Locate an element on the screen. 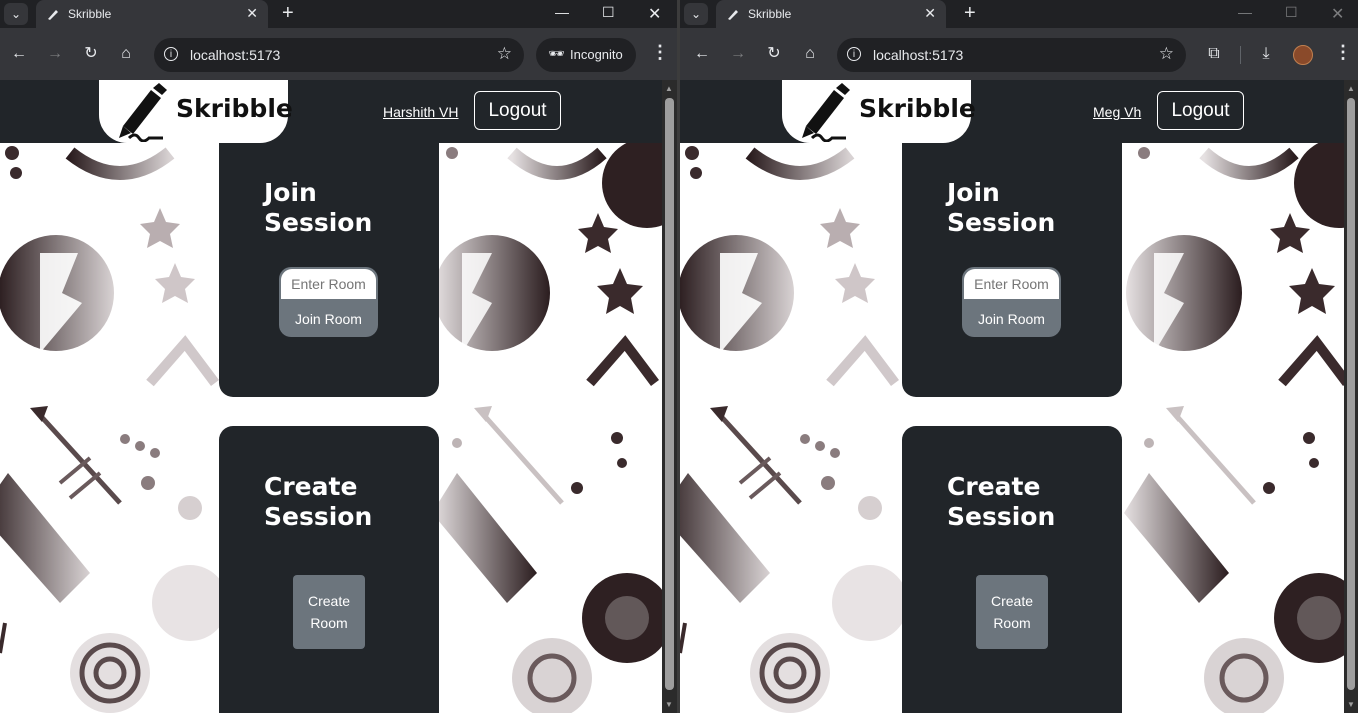 This screenshot has width=1358, height=713. browser-toolbar: ← → ↻ ⌂ i localhost:5173 ☆ 🕶 Incognito ⋮ is located at coordinates (338, 54).